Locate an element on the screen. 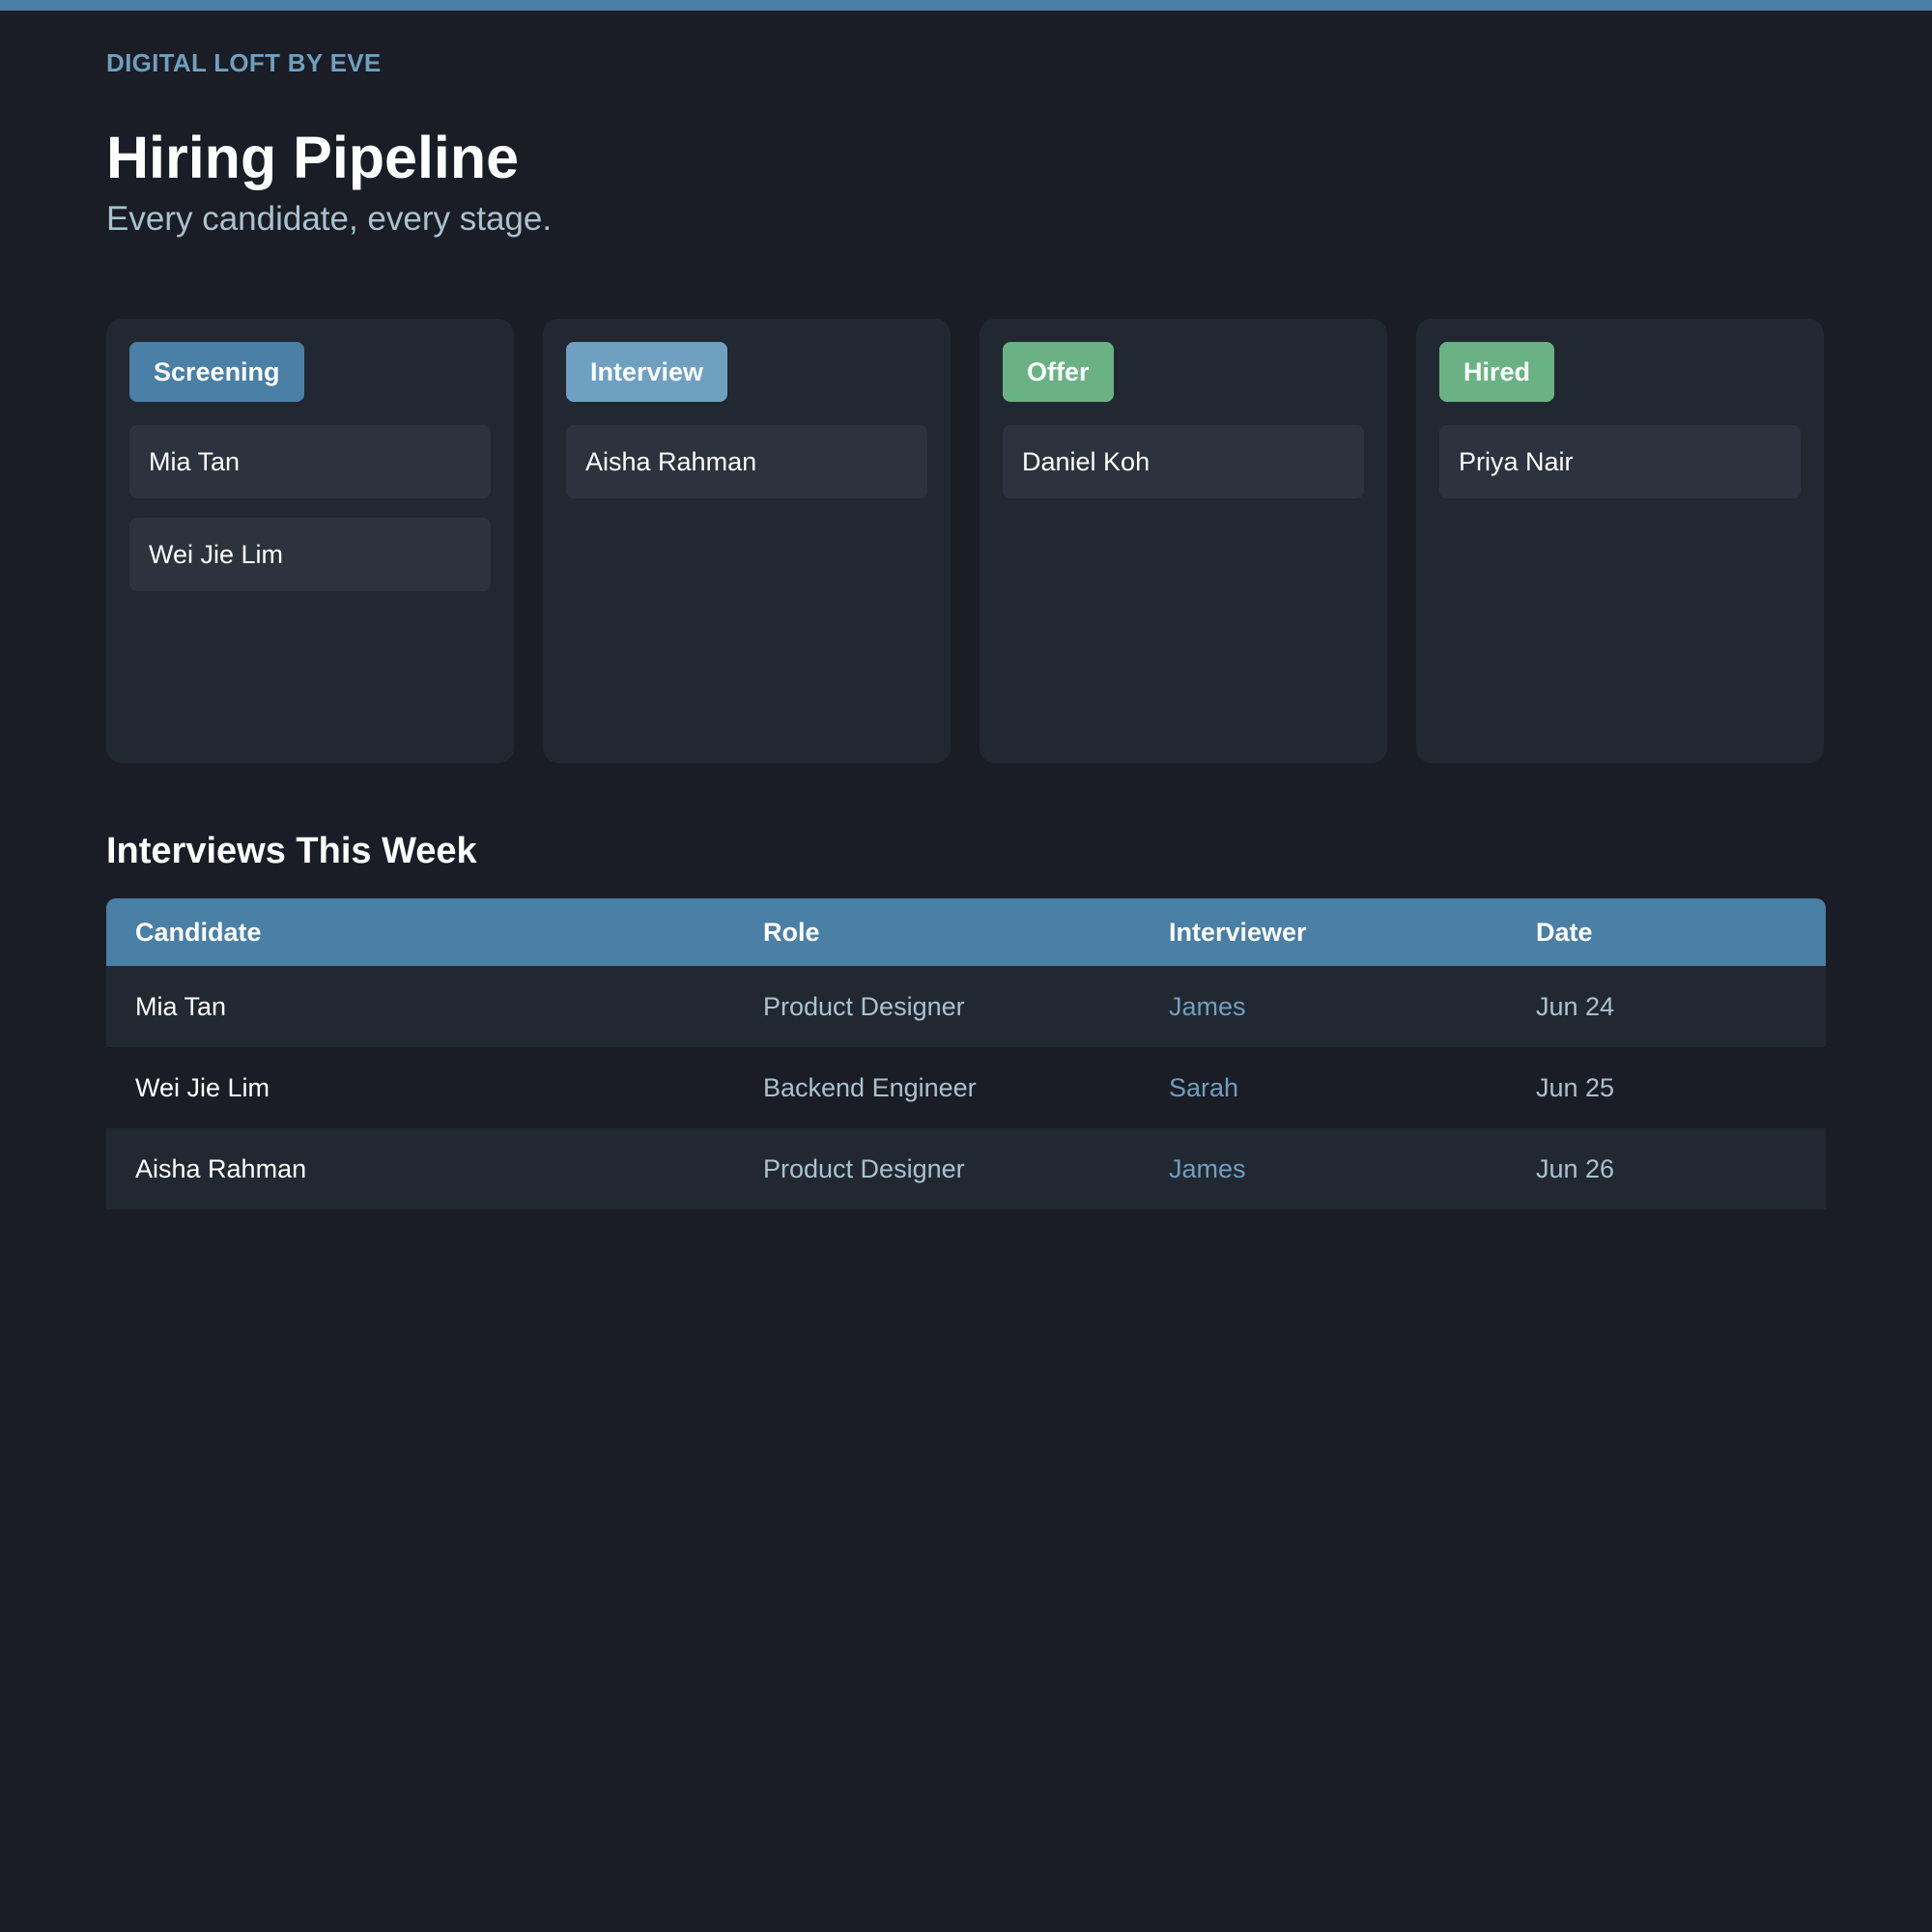 The image size is (1932, 1932). candidate-card: Wei Jie Lim is located at coordinates (310, 554).